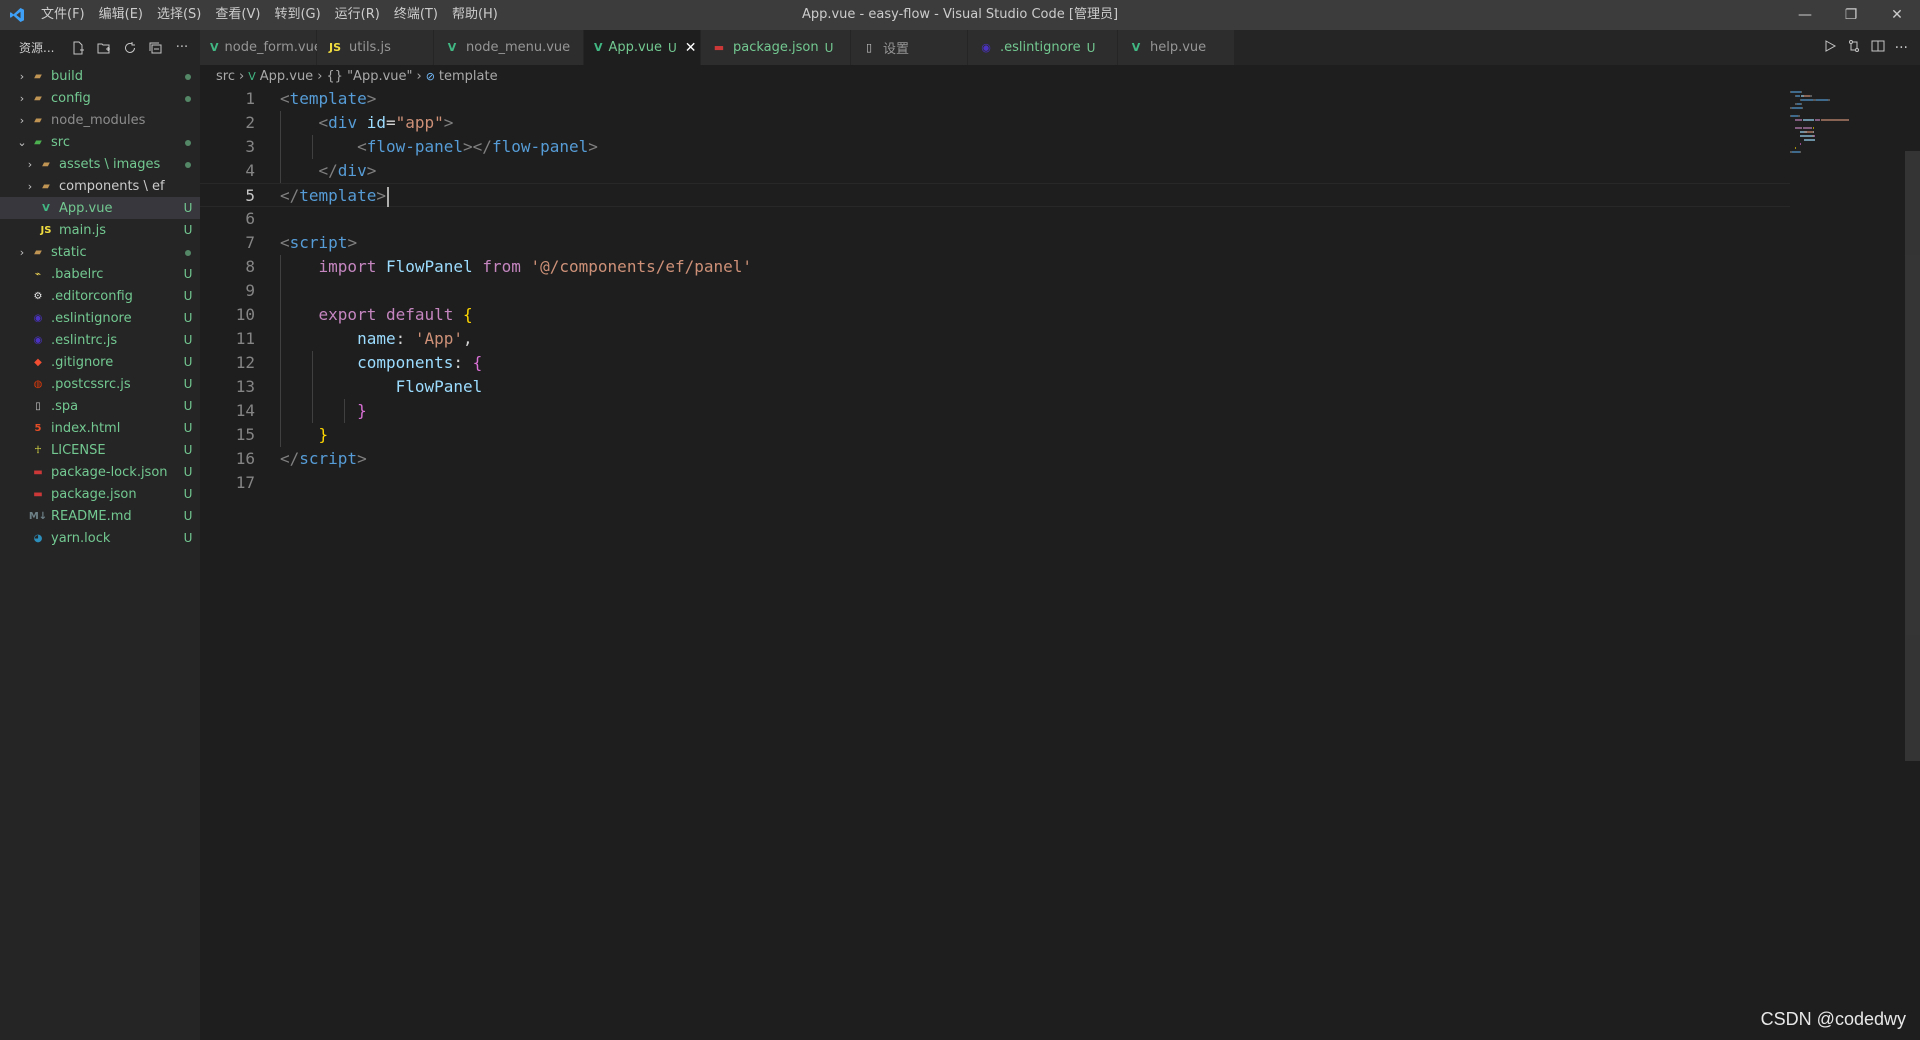 The image size is (1920, 1040). I want to click on close-window-button: ✕, so click(1897, 15).